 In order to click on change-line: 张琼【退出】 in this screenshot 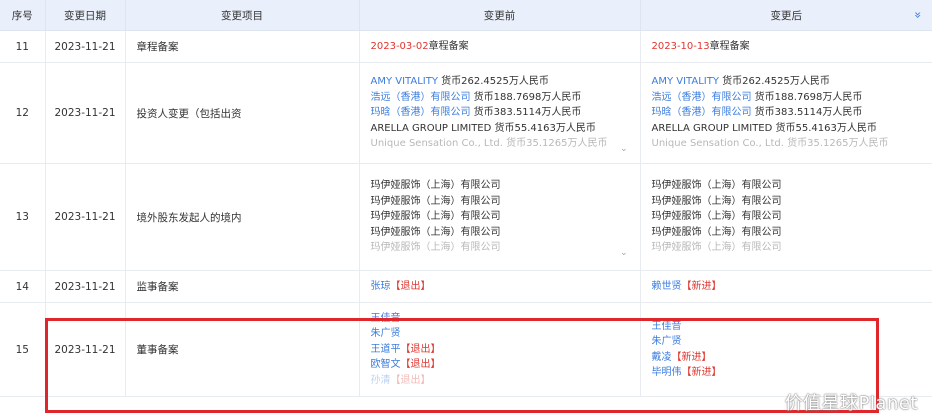, I will do `click(505, 287)`.